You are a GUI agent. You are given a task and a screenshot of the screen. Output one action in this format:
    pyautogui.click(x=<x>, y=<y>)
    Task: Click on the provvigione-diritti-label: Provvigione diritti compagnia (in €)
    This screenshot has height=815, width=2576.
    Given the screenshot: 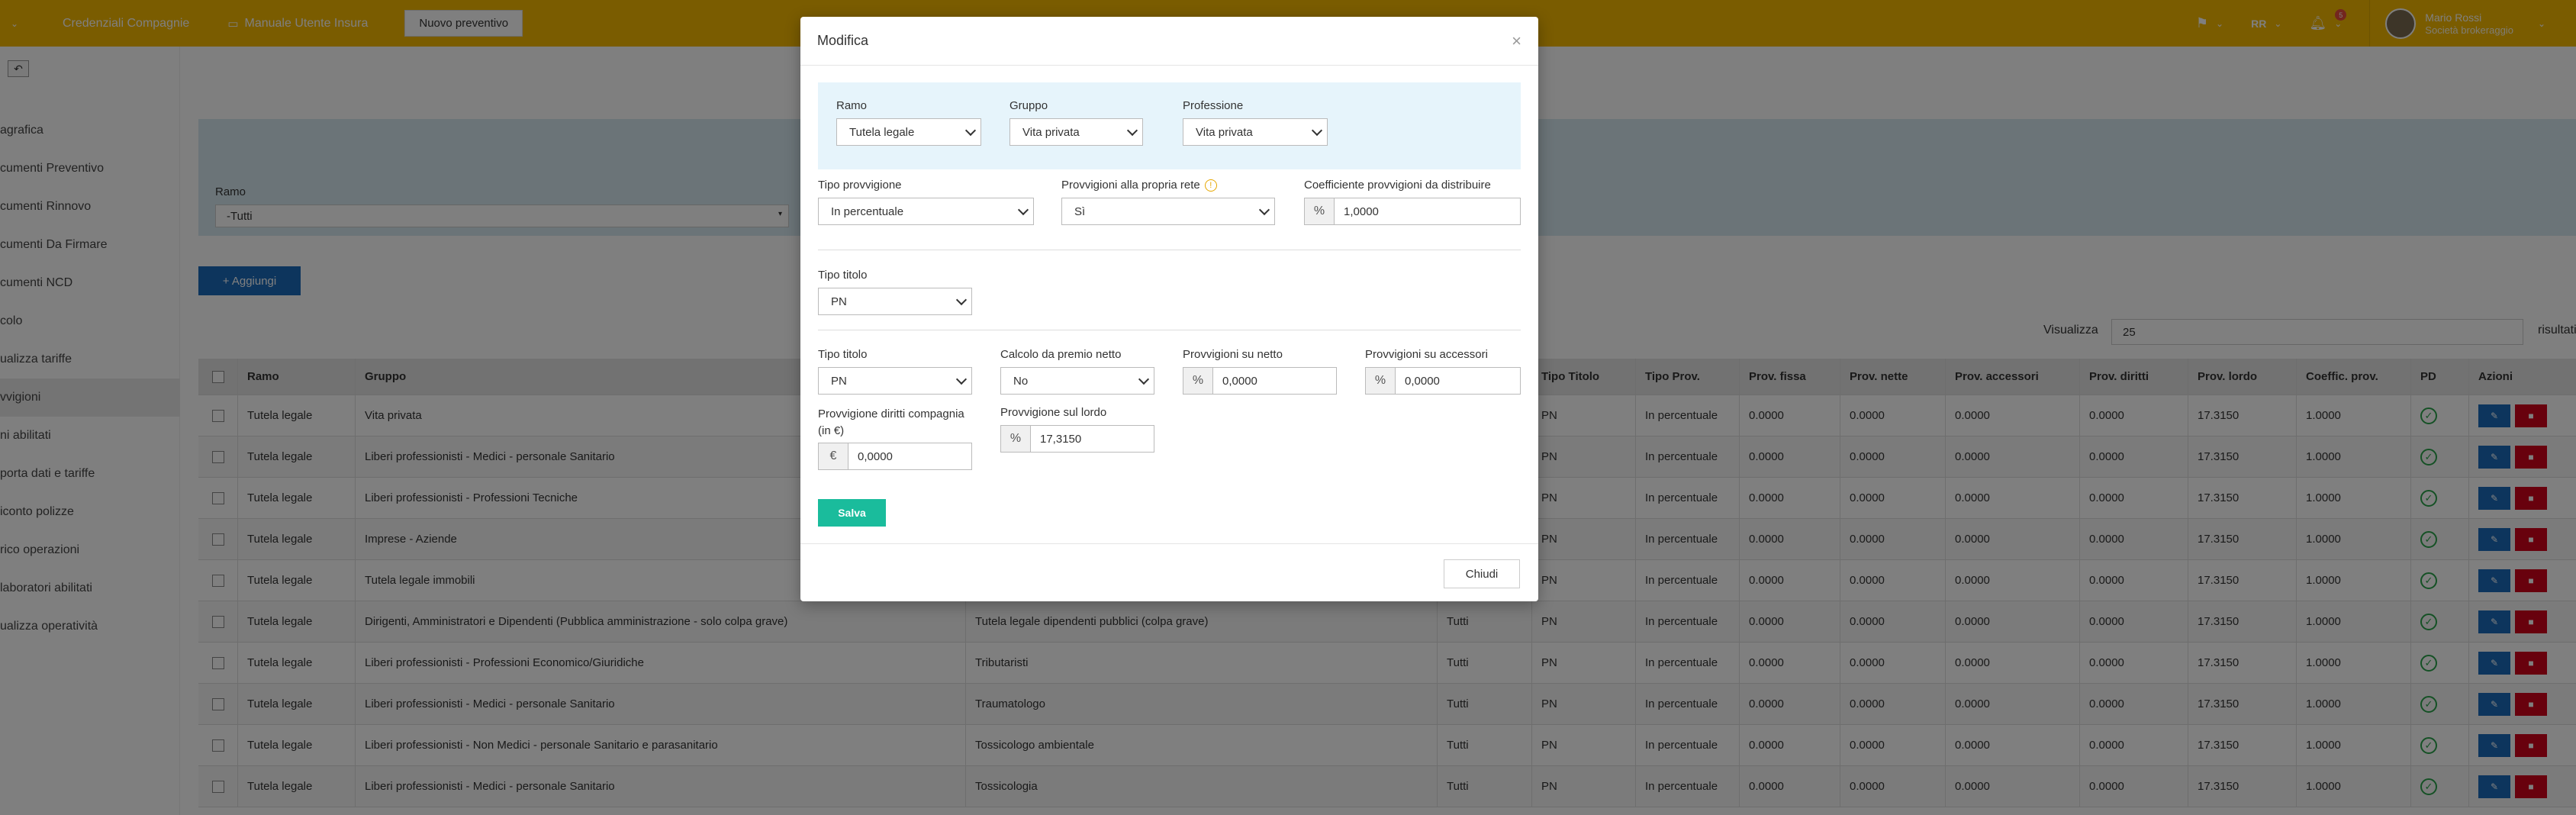 What is the action you would take?
    pyautogui.click(x=891, y=422)
    